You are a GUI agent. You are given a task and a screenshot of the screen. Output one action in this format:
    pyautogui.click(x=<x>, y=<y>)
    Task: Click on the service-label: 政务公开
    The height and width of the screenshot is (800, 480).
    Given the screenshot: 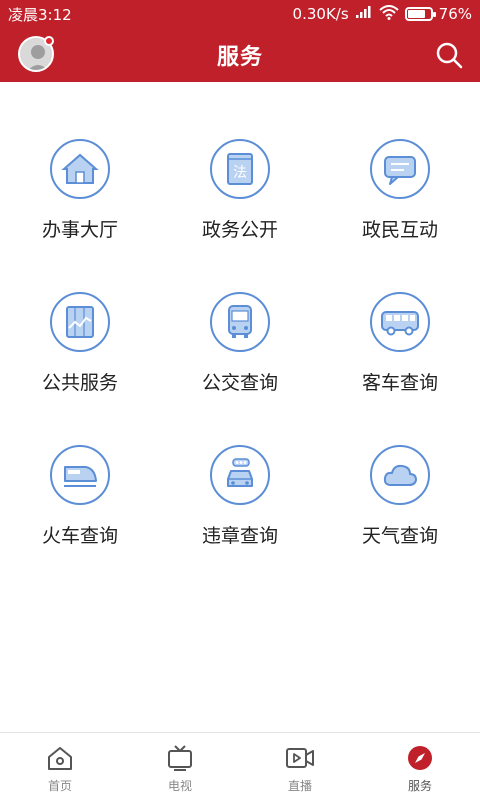 What is the action you would take?
    pyautogui.click(x=239, y=230)
    